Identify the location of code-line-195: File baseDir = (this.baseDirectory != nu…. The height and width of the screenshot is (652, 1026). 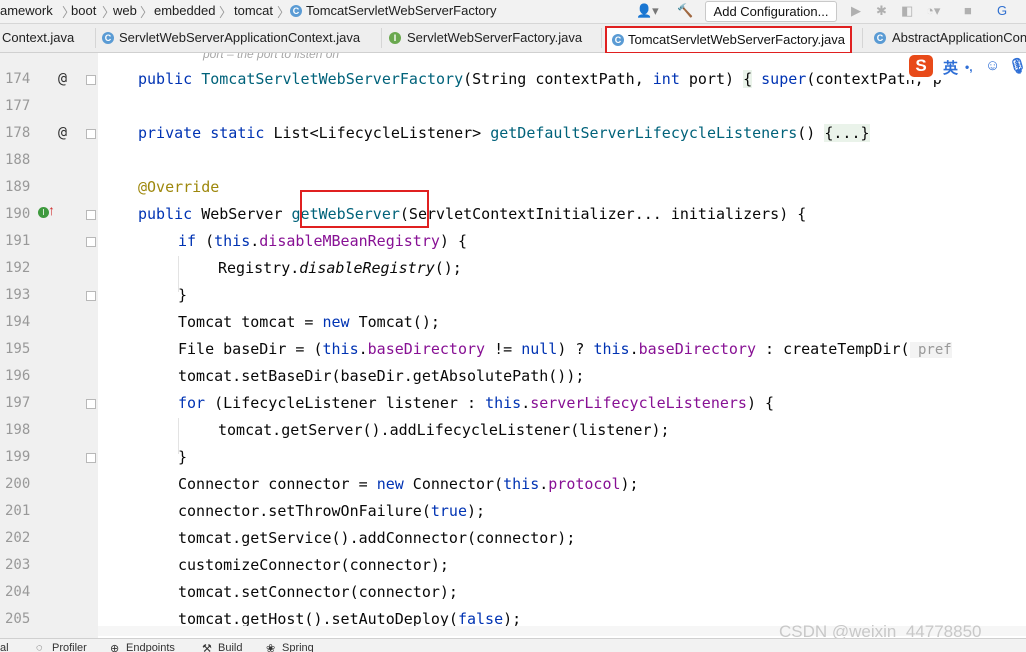
(565, 349).